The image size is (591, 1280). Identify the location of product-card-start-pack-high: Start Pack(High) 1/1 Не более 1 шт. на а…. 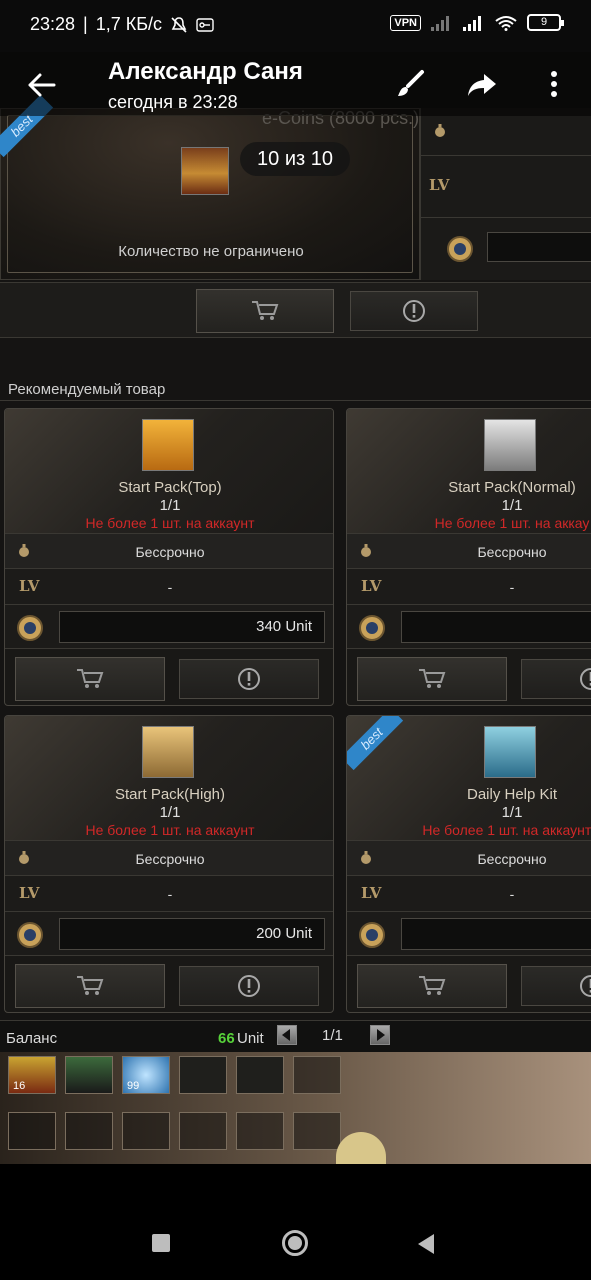
(169, 864).